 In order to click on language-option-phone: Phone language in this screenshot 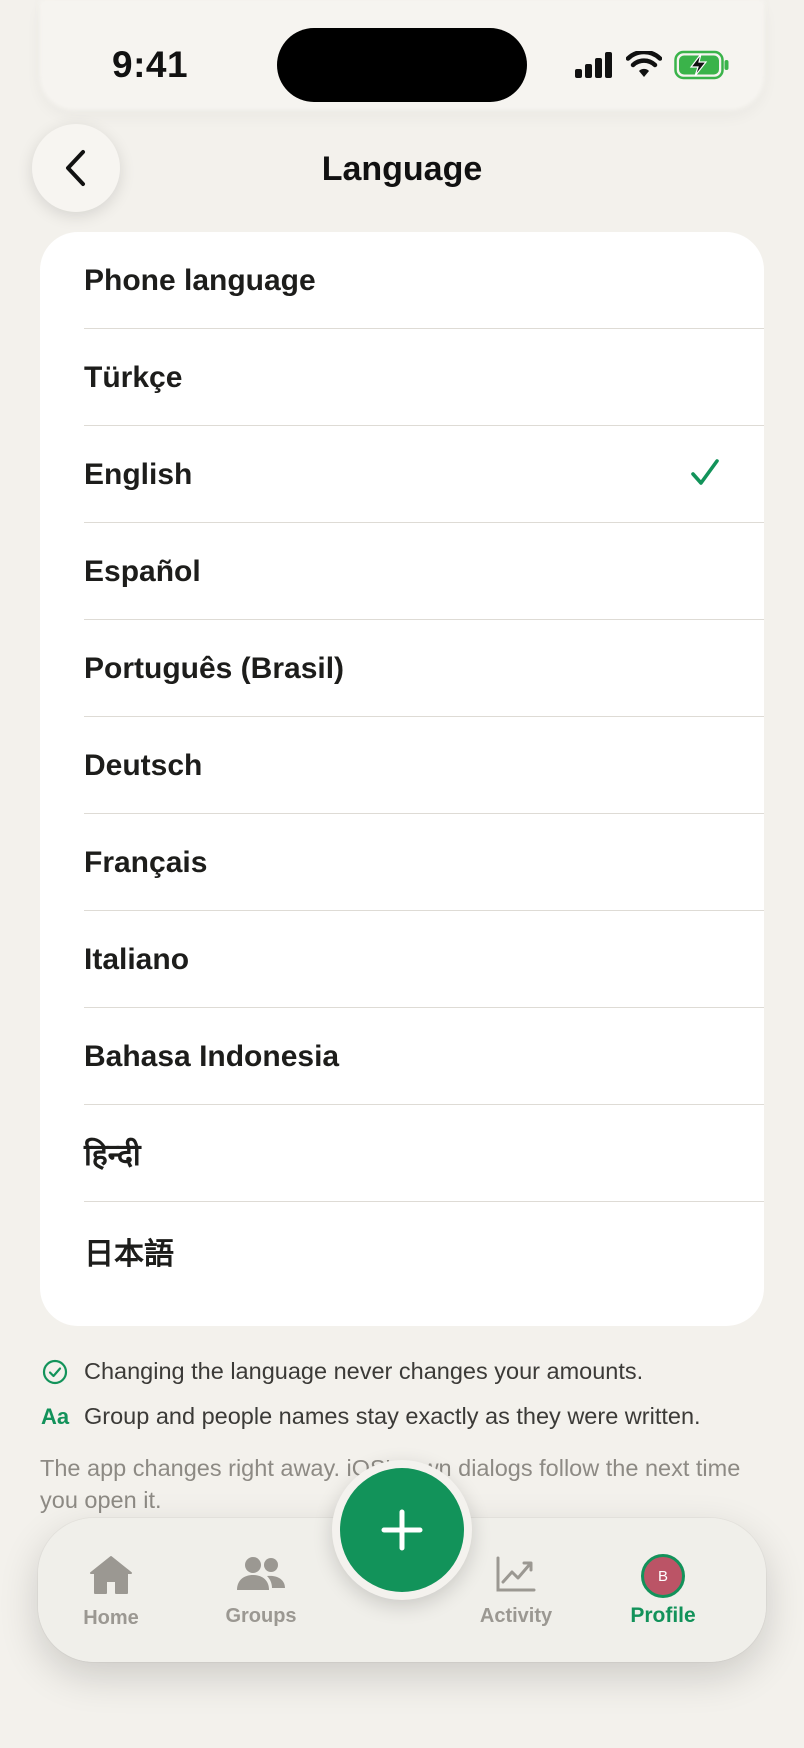, I will do `click(402, 280)`.